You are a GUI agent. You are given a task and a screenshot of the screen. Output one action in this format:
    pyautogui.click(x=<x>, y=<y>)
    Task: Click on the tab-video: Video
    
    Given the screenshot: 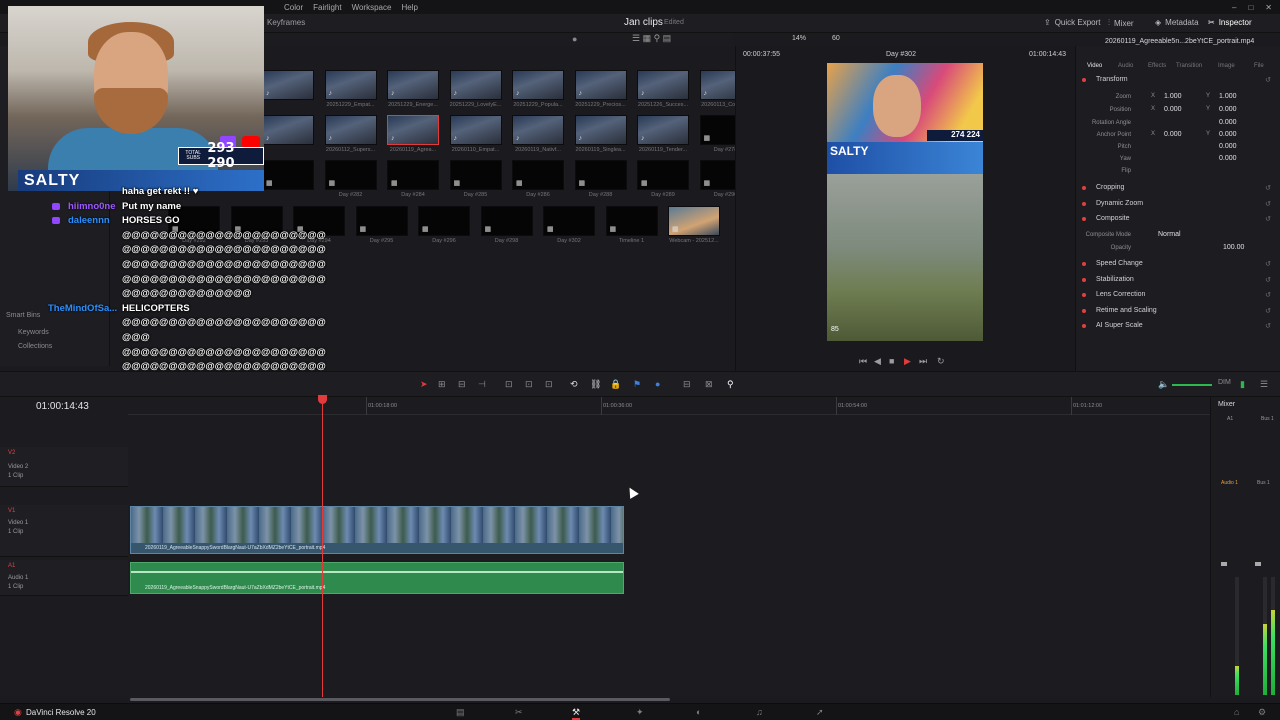 What is the action you would take?
    pyautogui.click(x=1094, y=66)
    